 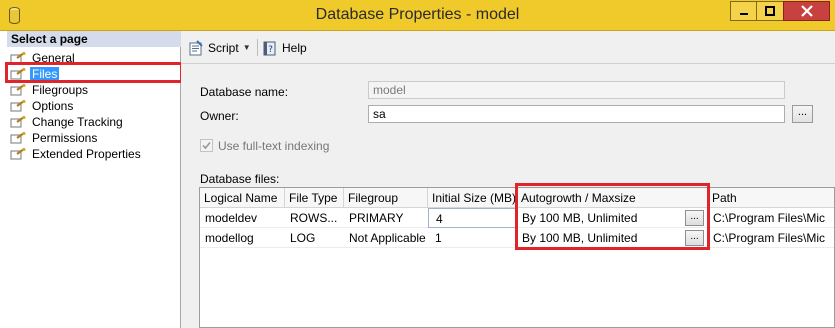 I want to click on maximize-button, so click(x=769, y=11).